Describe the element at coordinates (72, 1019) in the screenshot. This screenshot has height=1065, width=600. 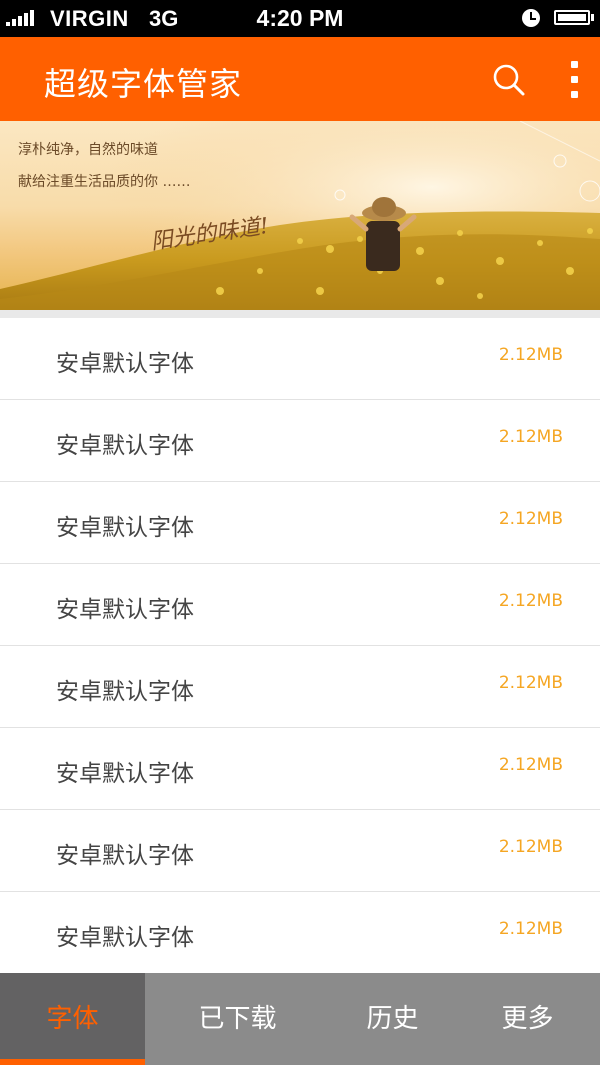
I see `tab-fonts: 字体` at that location.